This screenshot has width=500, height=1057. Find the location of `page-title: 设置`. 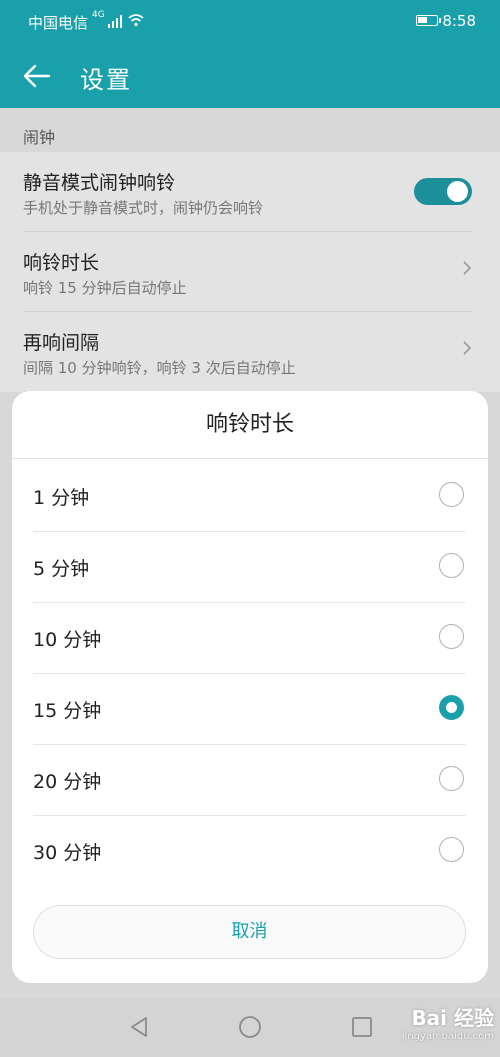

page-title: 设置 is located at coordinates (106, 80).